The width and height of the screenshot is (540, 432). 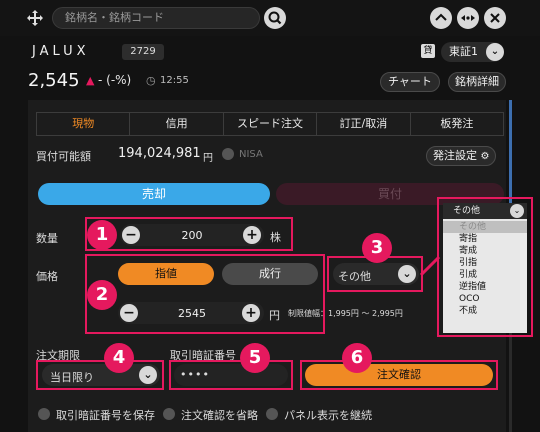 What do you see at coordinates (159, 153) in the screenshot?
I see `buying-power-value: 194,024,981` at bounding box center [159, 153].